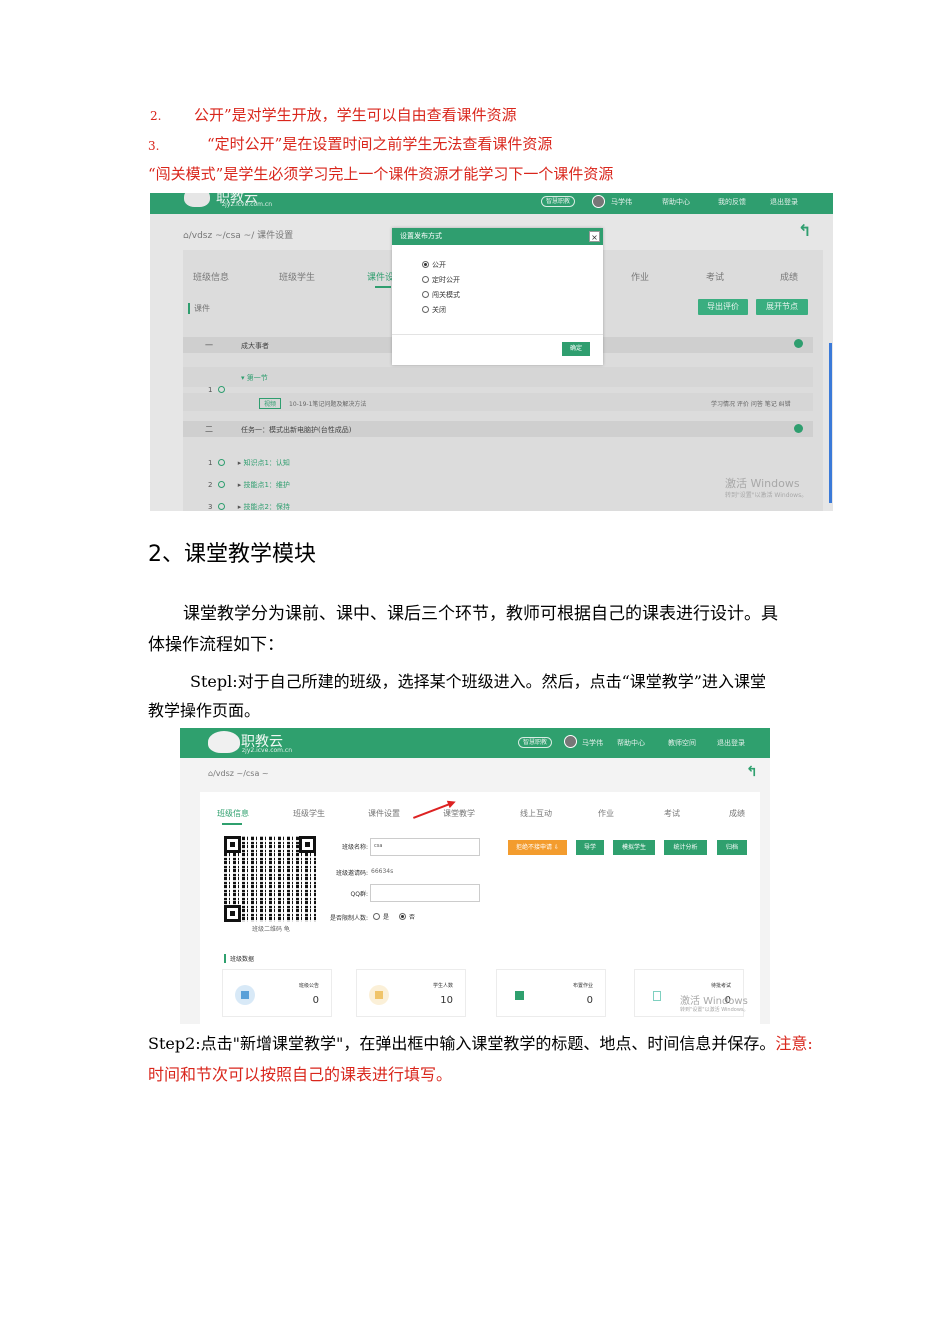 This screenshot has width=950, height=1317. I want to click on qq-group-label: QQ群:, so click(359, 894).